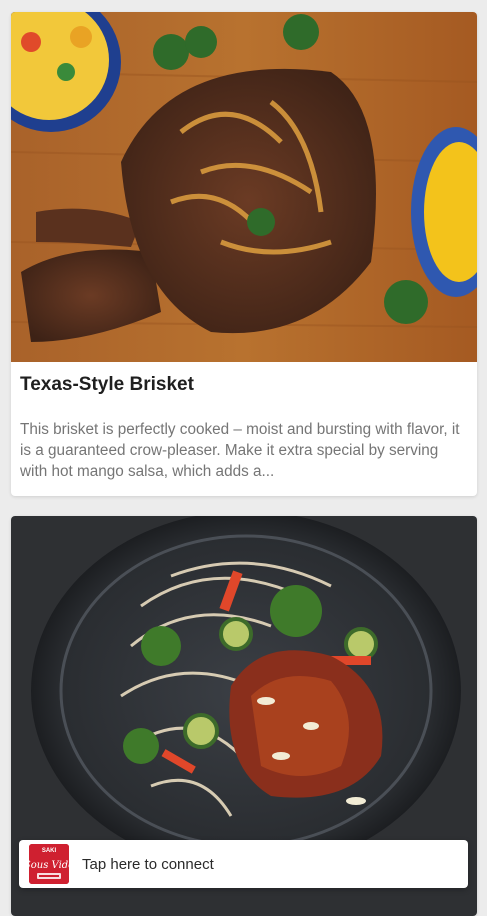  I want to click on recipe-title: Texas-Style Brisket, so click(240, 385).